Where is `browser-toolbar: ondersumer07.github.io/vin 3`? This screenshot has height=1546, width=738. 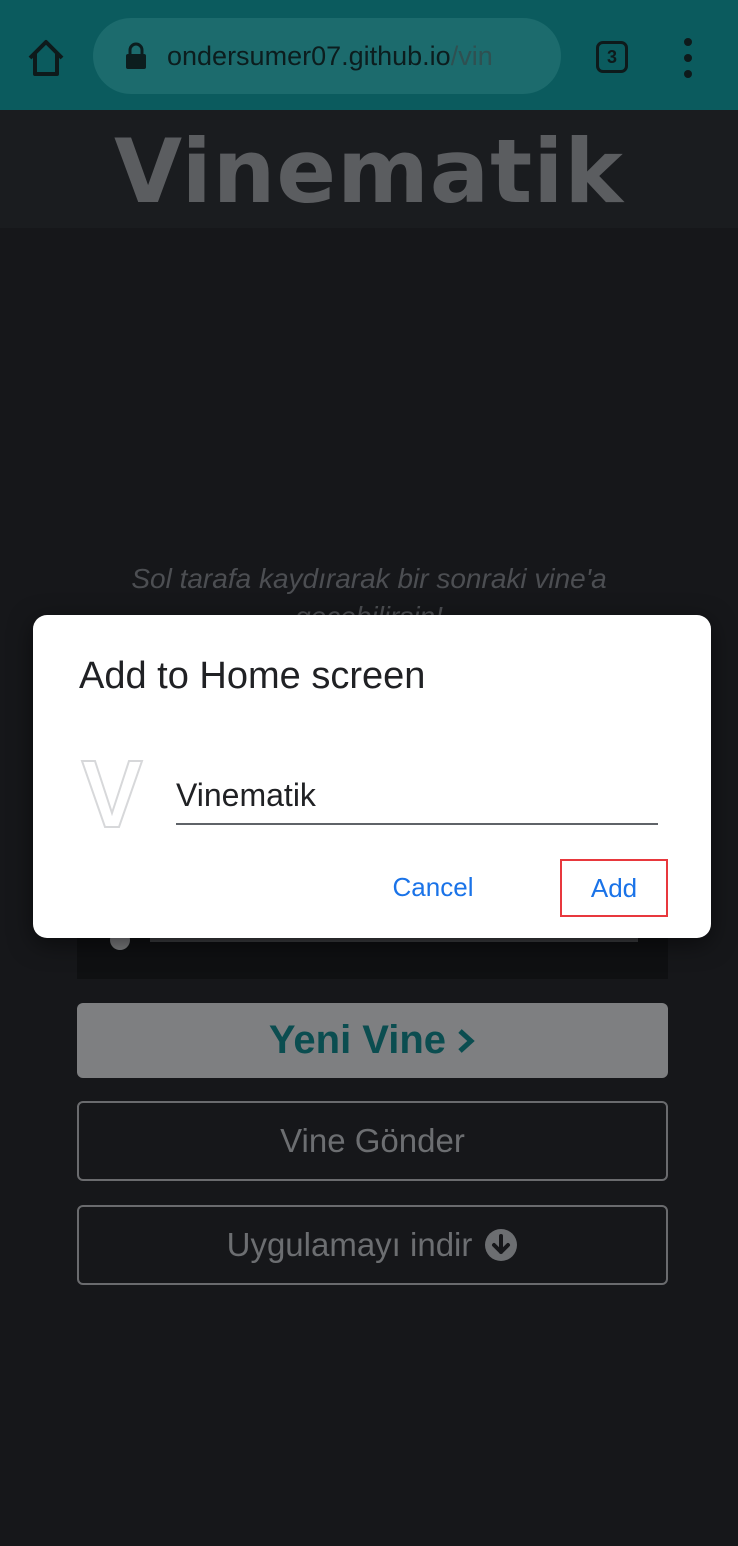 browser-toolbar: ondersumer07.github.io/vin 3 is located at coordinates (369, 55).